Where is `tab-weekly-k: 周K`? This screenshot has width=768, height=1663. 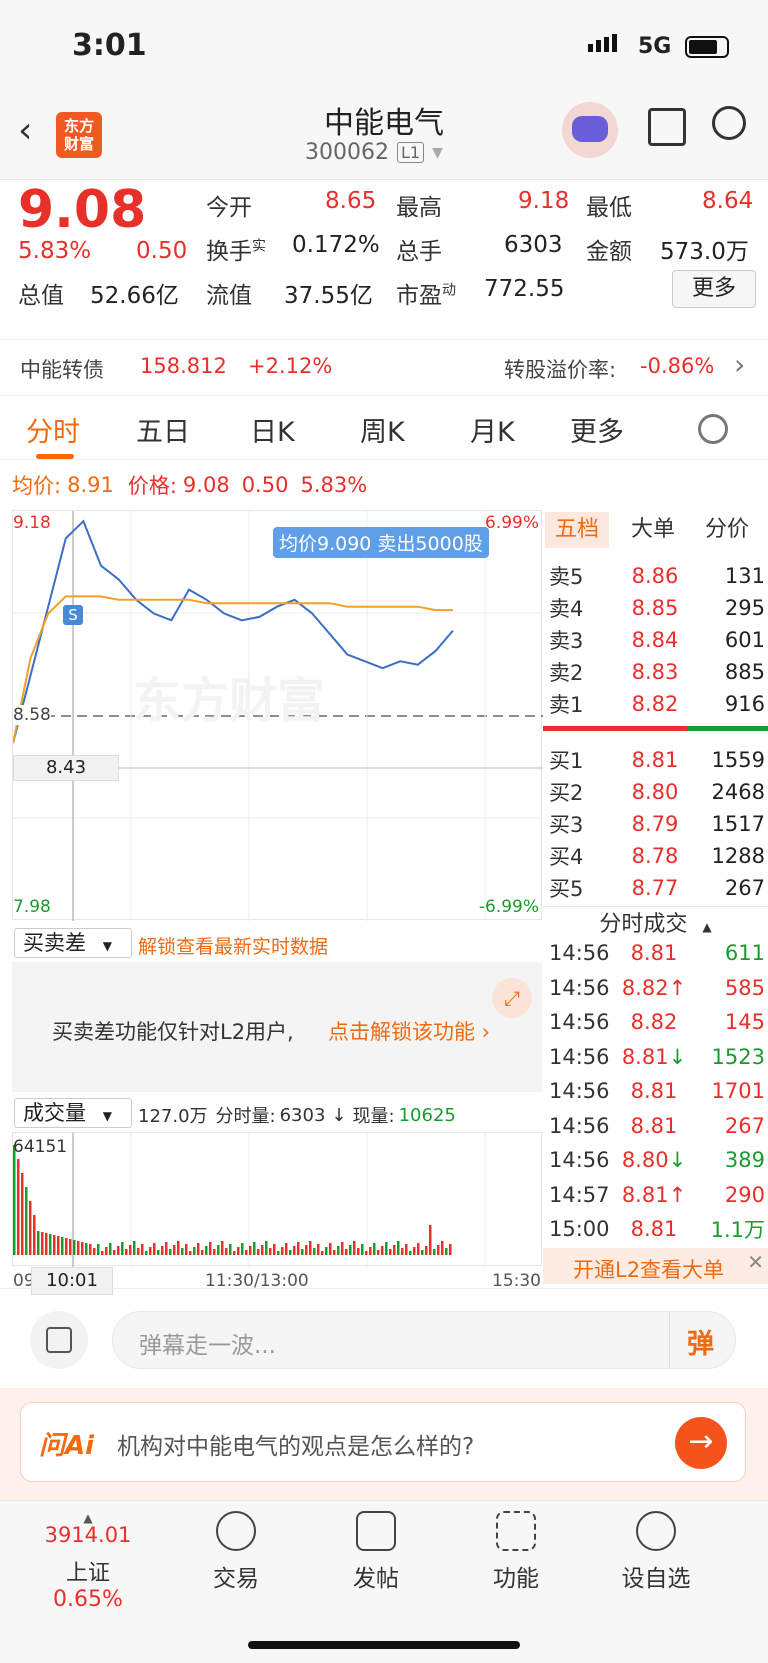 tab-weekly-k: 周K is located at coordinates (382, 429).